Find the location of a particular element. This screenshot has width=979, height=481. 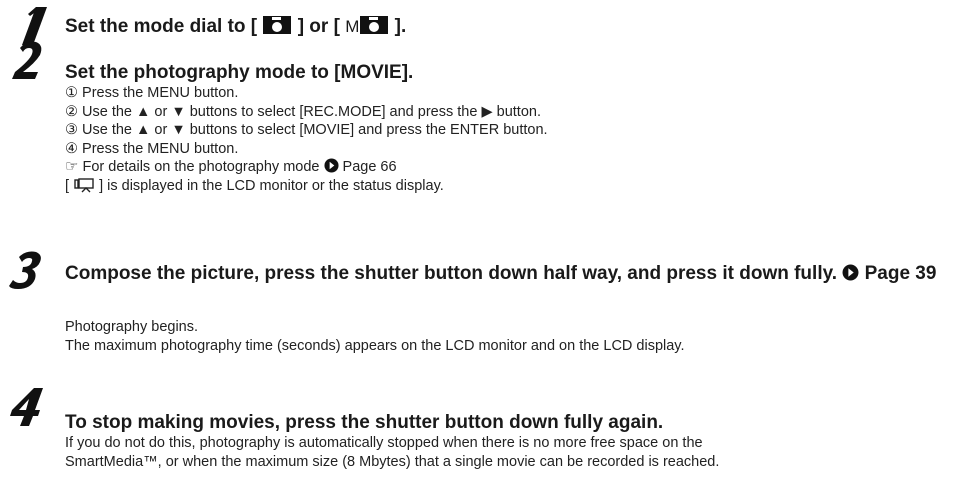

step-1-suffix: ]. is located at coordinates (400, 26).